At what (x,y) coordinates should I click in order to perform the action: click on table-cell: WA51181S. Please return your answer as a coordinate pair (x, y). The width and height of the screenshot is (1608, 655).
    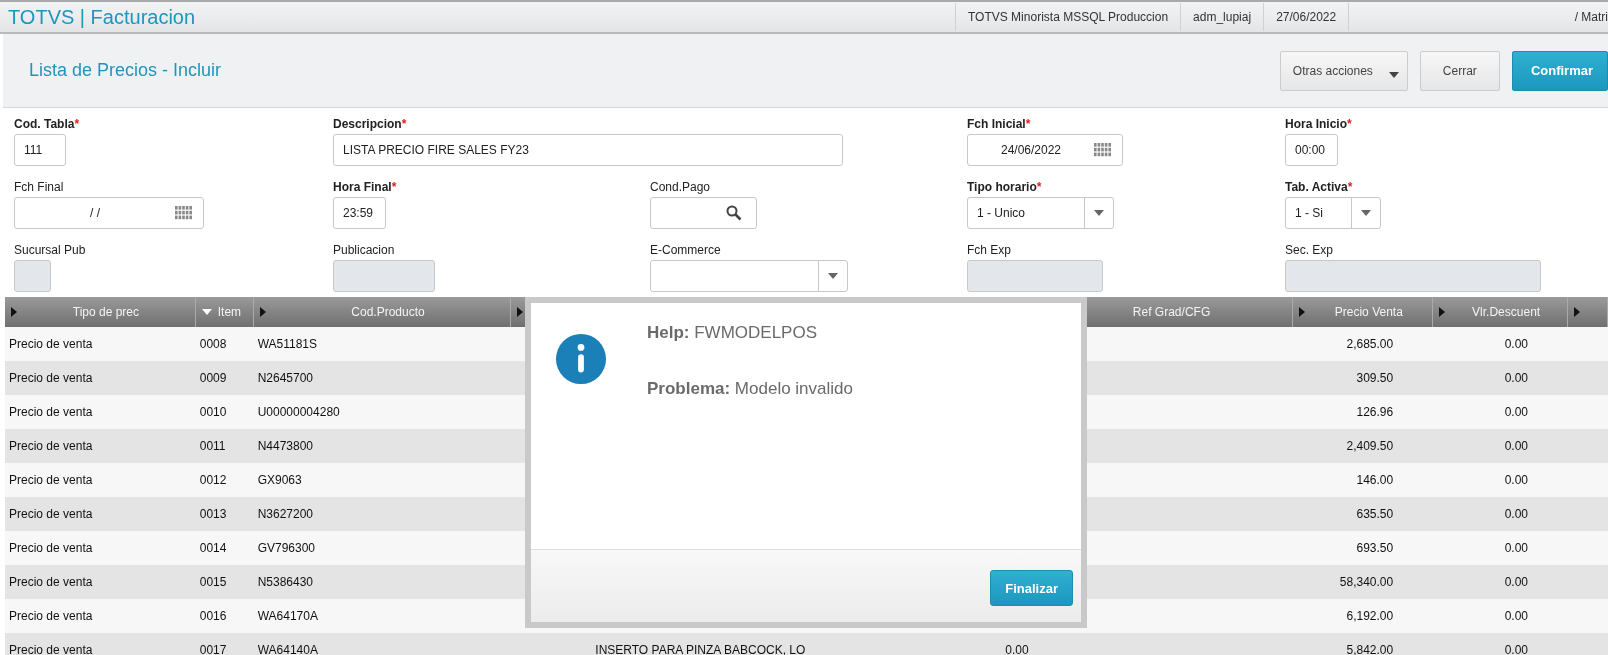
    Looking at the image, I should click on (287, 344).